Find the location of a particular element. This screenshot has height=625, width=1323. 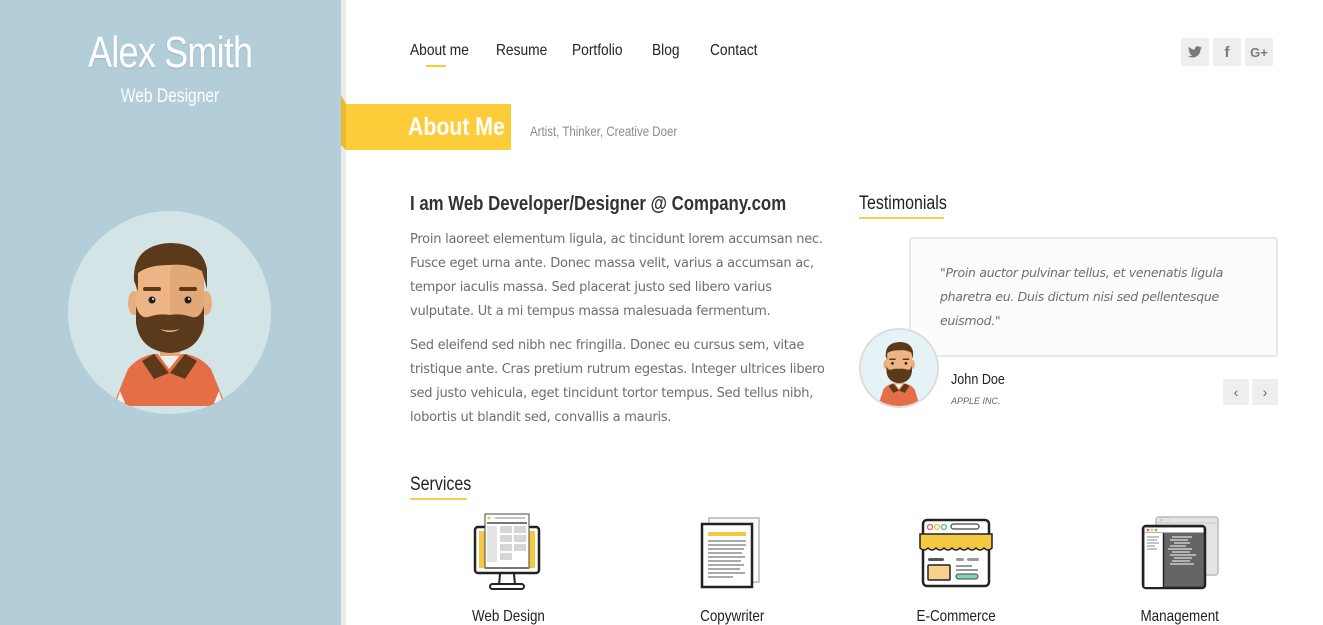

service-e-commerce is located at coordinates (956, 552).